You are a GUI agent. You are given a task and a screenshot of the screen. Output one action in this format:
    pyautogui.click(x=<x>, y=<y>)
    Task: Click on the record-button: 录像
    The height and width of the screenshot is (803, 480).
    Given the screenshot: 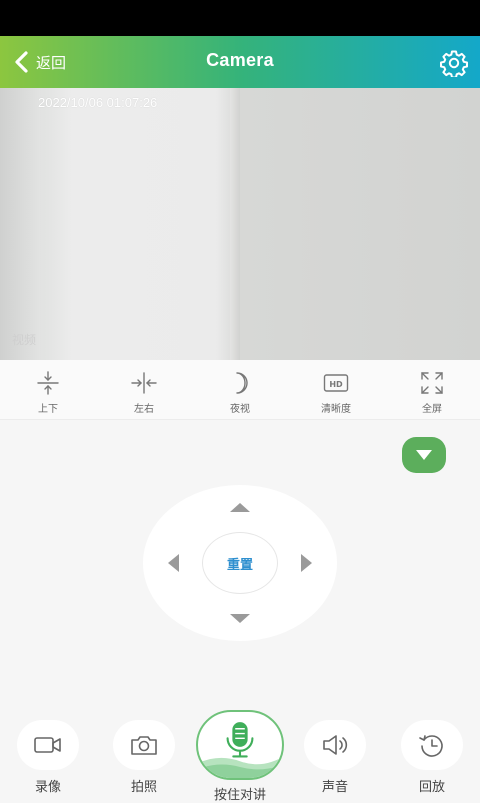 What is the action you would take?
    pyautogui.click(x=48, y=757)
    